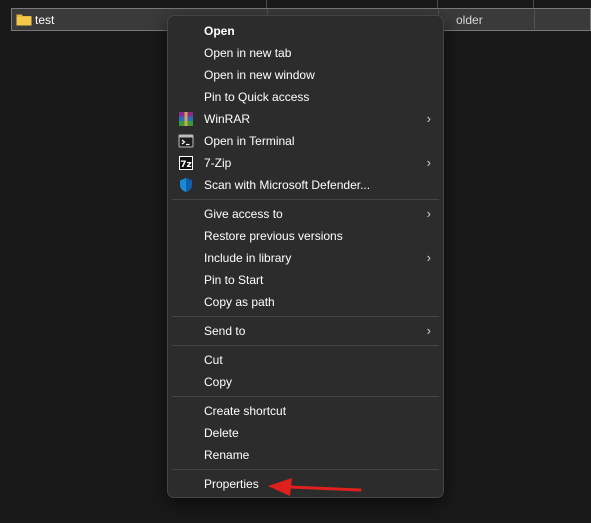 The image size is (591, 523). What do you see at coordinates (231, 484) in the screenshot?
I see `menu-item-label: Properties` at bounding box center [231, 484].